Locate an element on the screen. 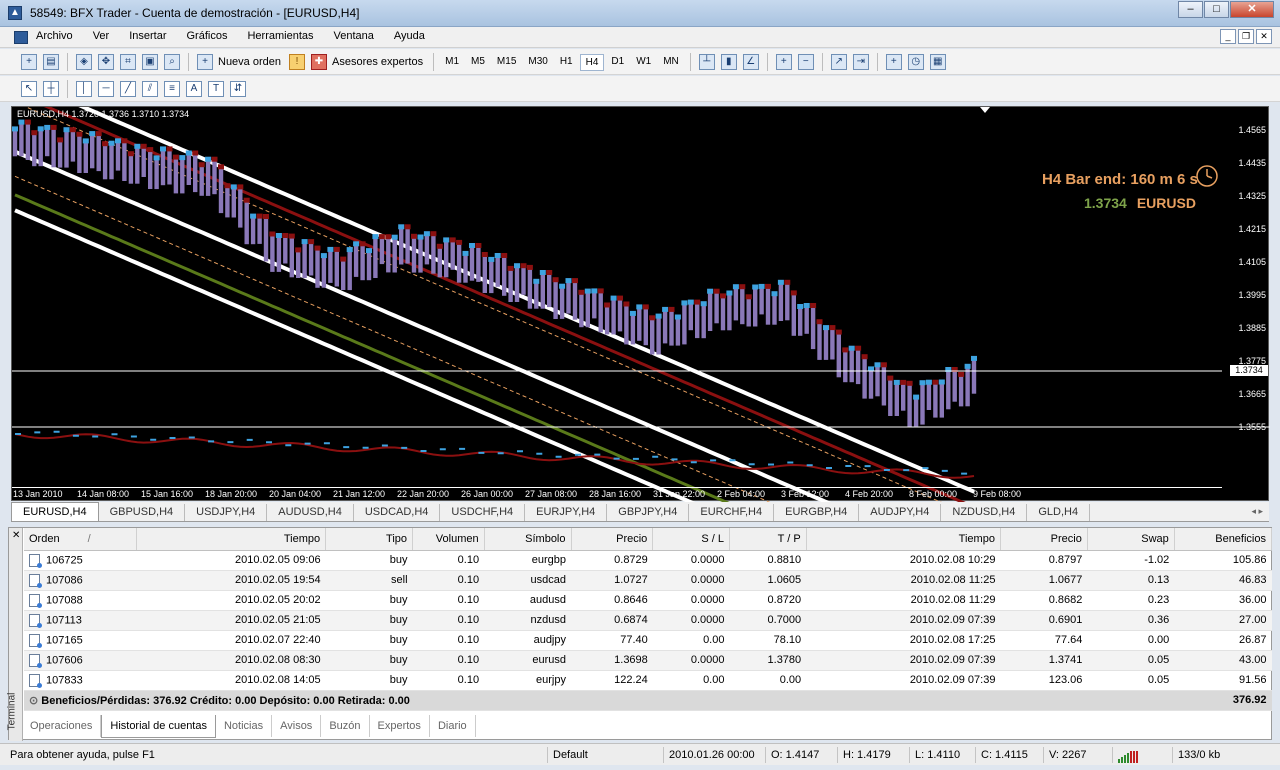  column-header: Tipo is located at coordinates (369, 539).